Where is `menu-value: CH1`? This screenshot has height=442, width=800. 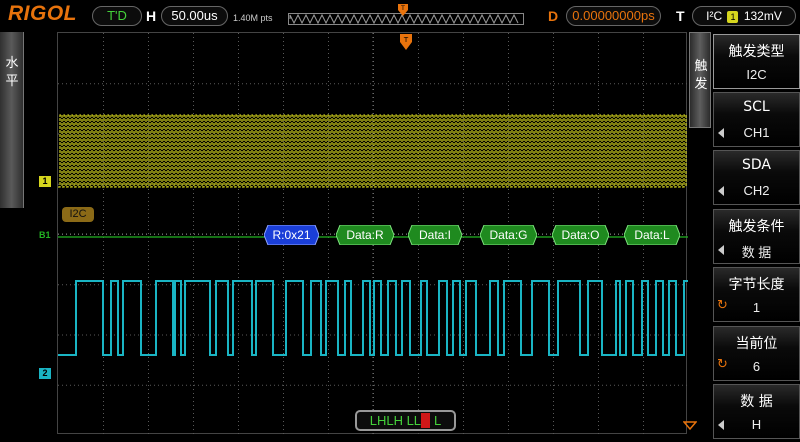 menu-value: CH1 is located at coordinates (756, 132).